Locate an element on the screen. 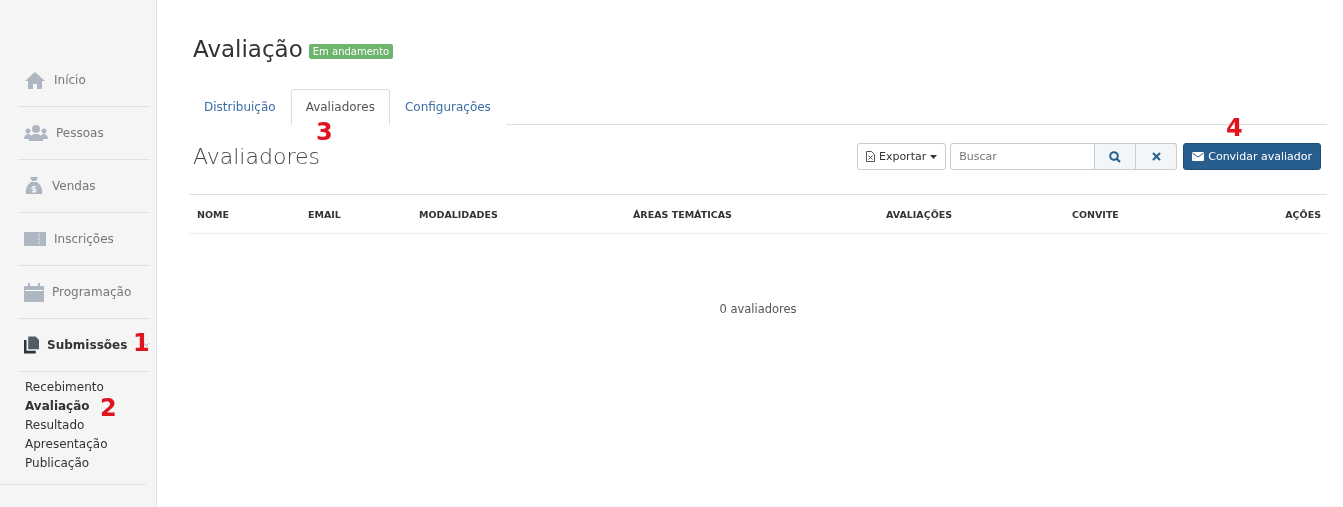 This screenshot has height=507, width=1343. search-icon is located at coordinates (1115, 156).